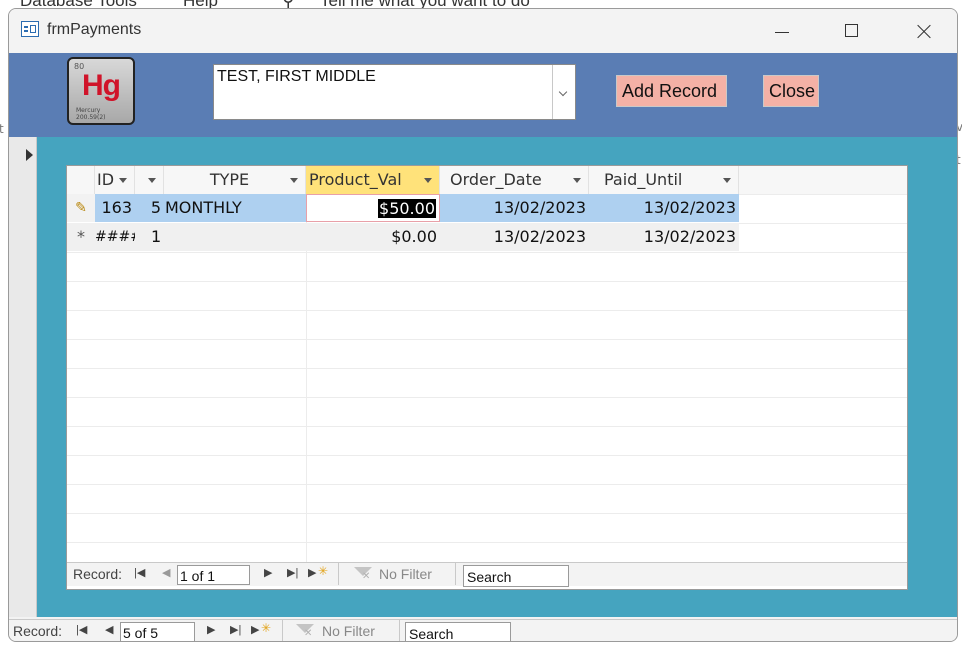  I want to click on column-header-type: TYPE, so click(235, 180).